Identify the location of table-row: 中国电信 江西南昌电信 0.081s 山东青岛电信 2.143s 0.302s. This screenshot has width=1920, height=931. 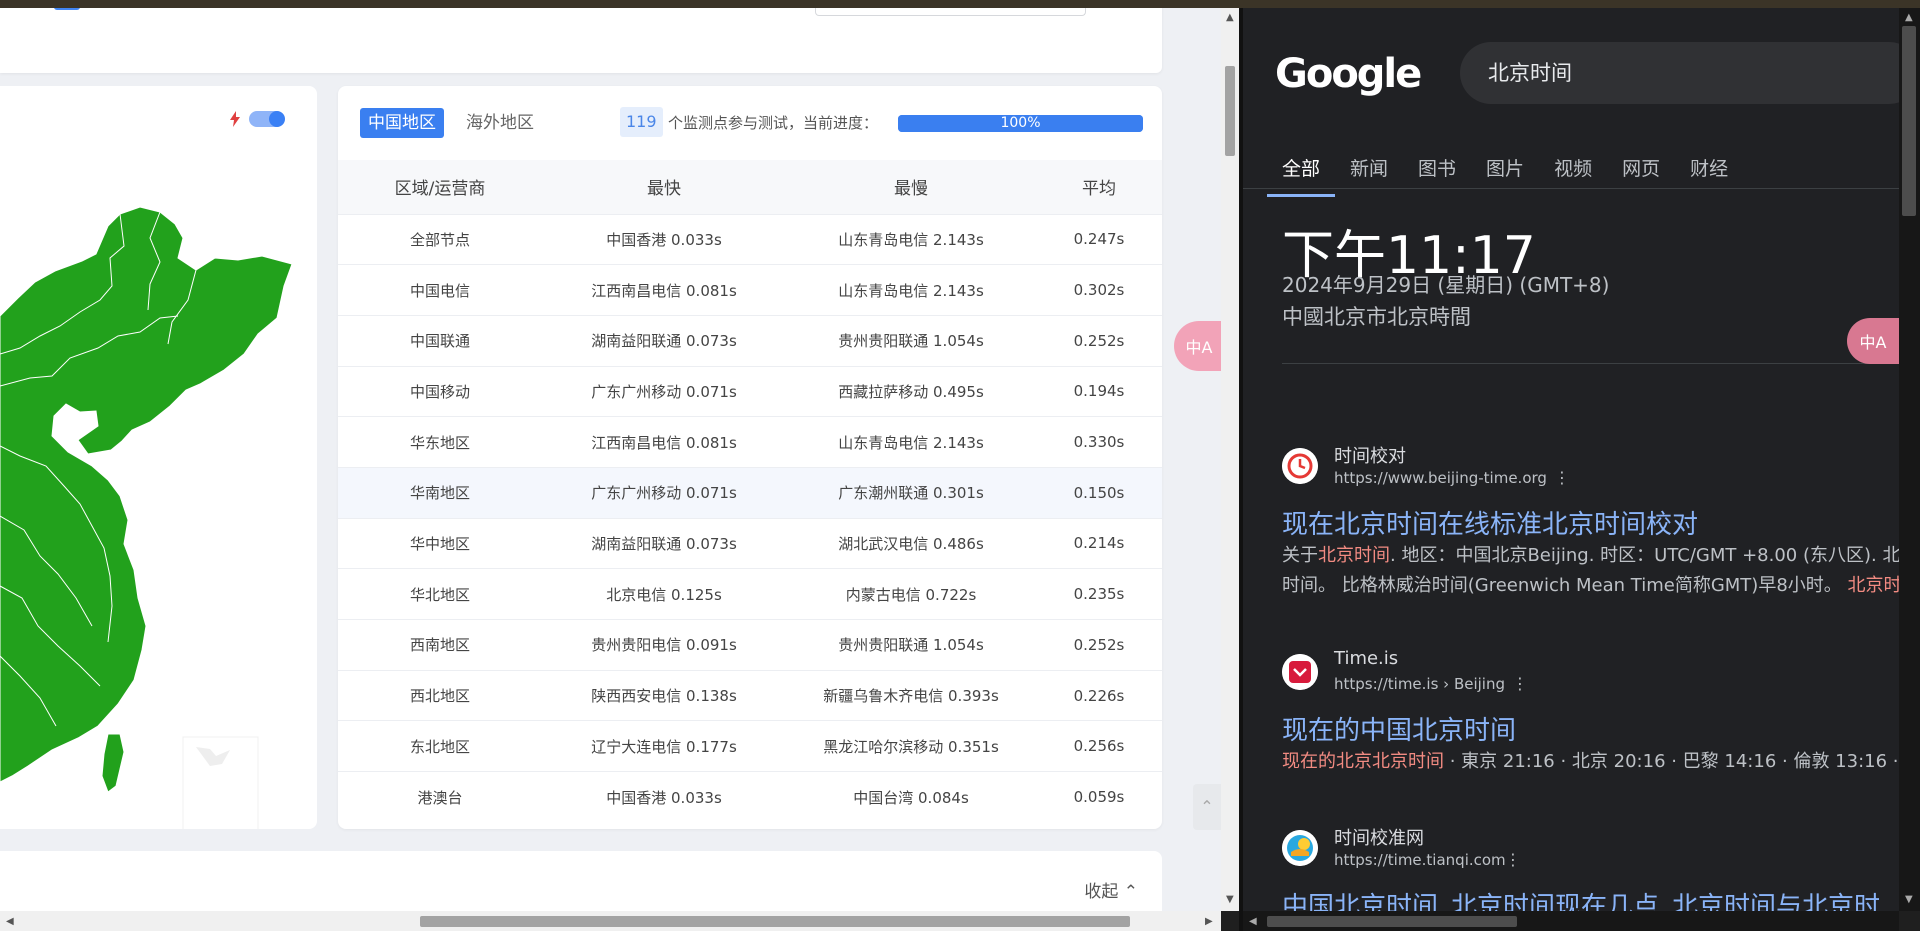
(750, 290).